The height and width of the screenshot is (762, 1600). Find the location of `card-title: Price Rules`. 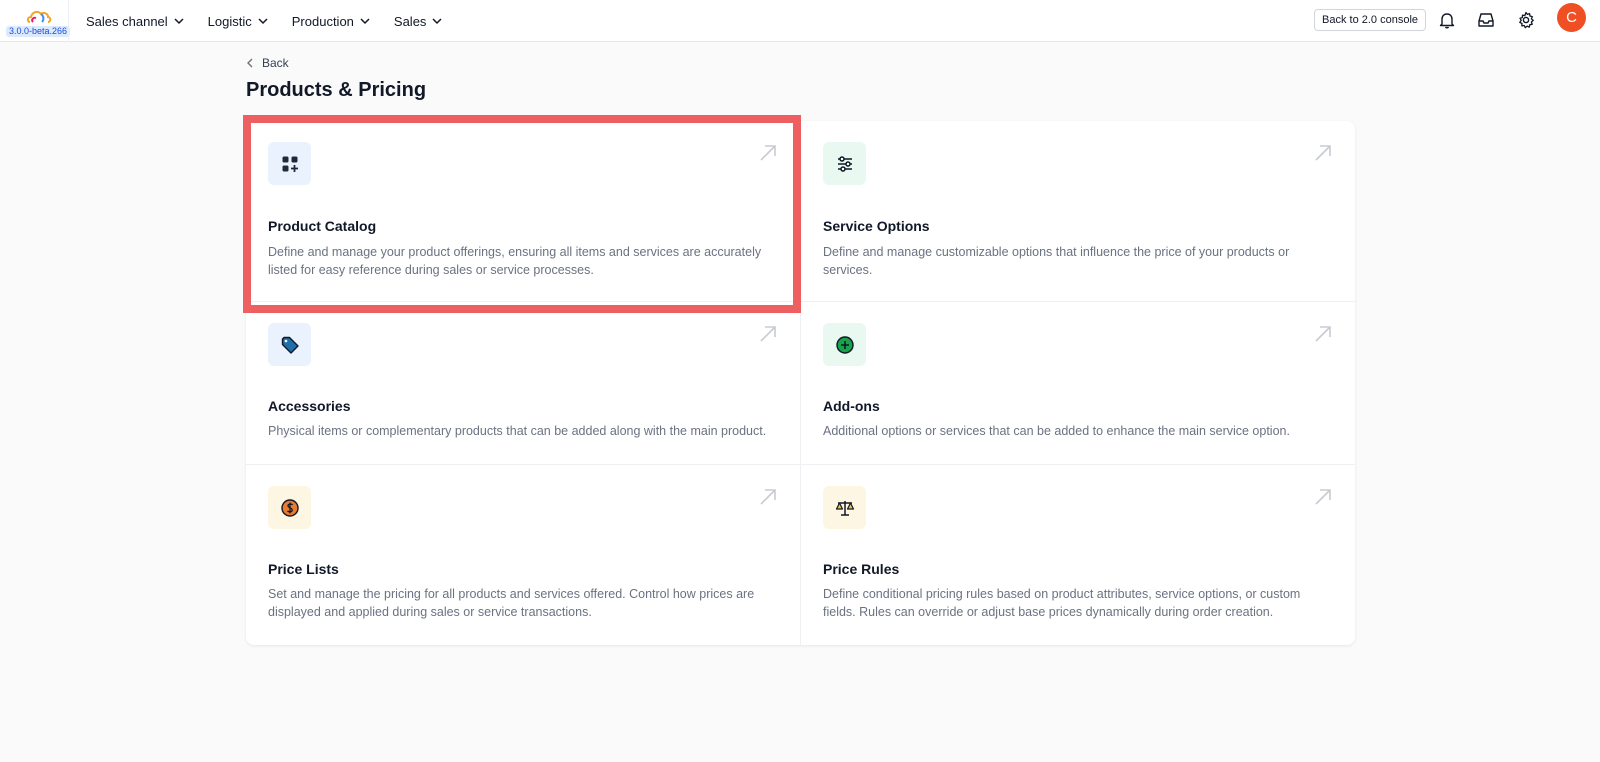

card-title: Price Rules is located at coordinates (861, 569).